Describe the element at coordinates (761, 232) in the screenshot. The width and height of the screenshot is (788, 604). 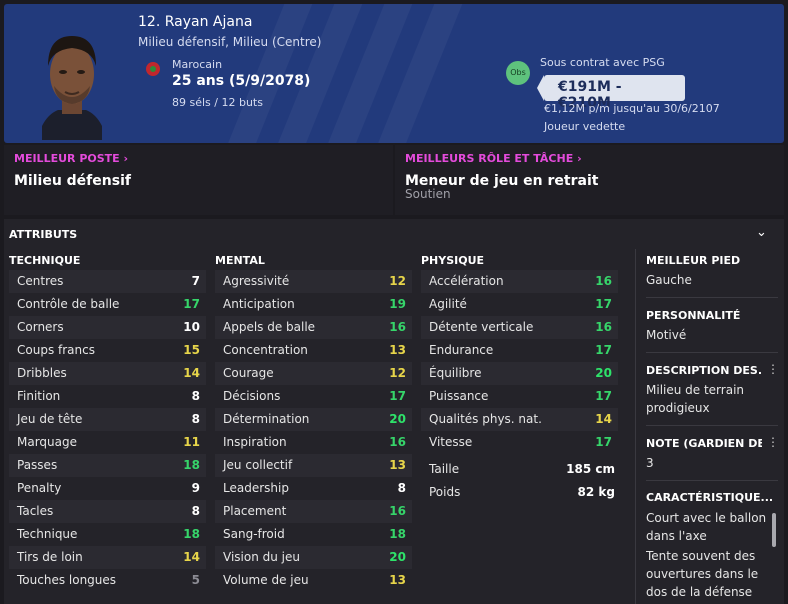
I see `chevron-down-icon: ⌄` at that location.